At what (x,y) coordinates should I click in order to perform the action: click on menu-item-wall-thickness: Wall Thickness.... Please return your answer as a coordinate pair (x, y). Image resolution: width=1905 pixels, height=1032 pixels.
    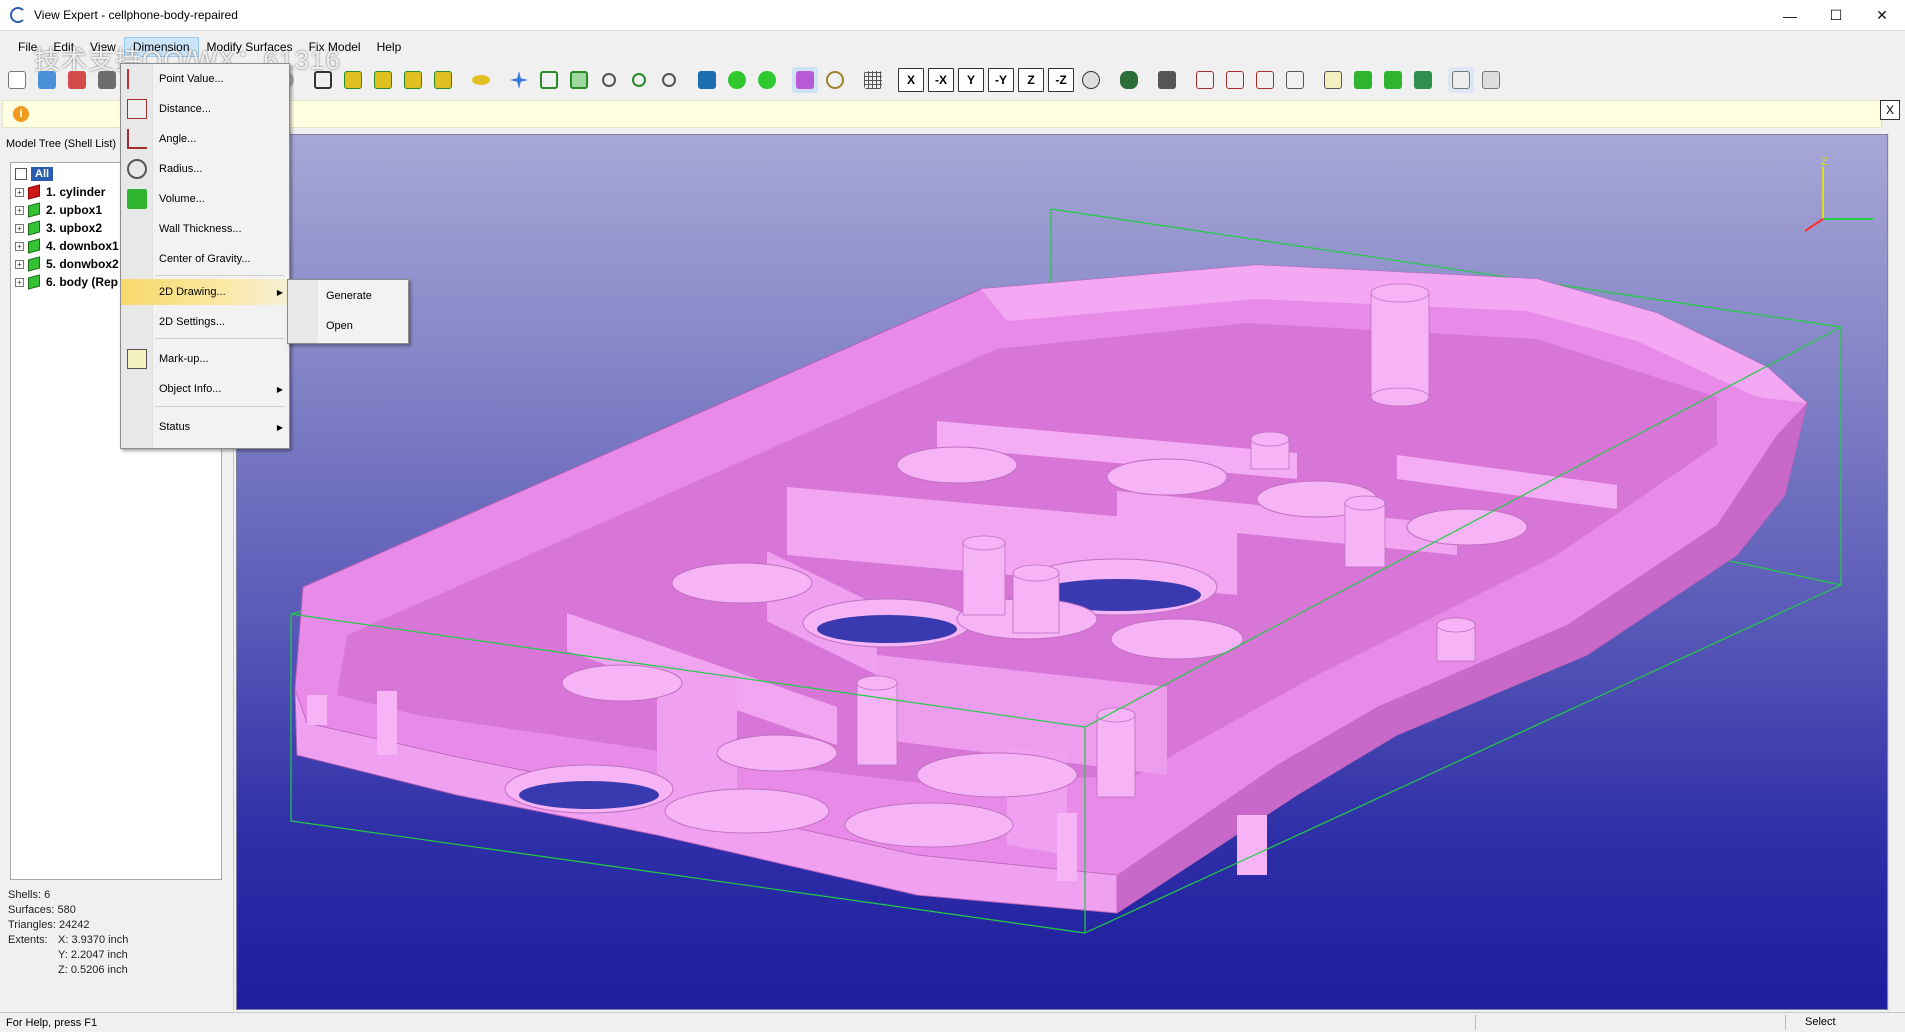
    Looking at the image, I should click on (205, 229).